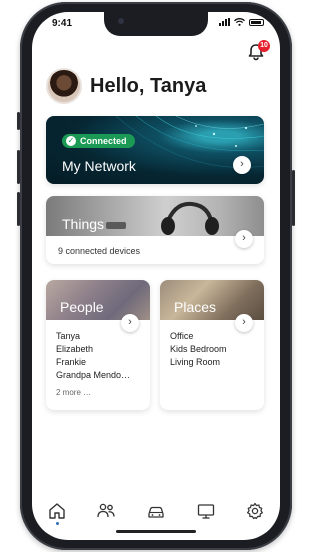 Image resolution: width=320 pixels, height=552 pixels. I want to click on places-card: Places › Office Kids Bedroom Living Room, so click(212, 345).